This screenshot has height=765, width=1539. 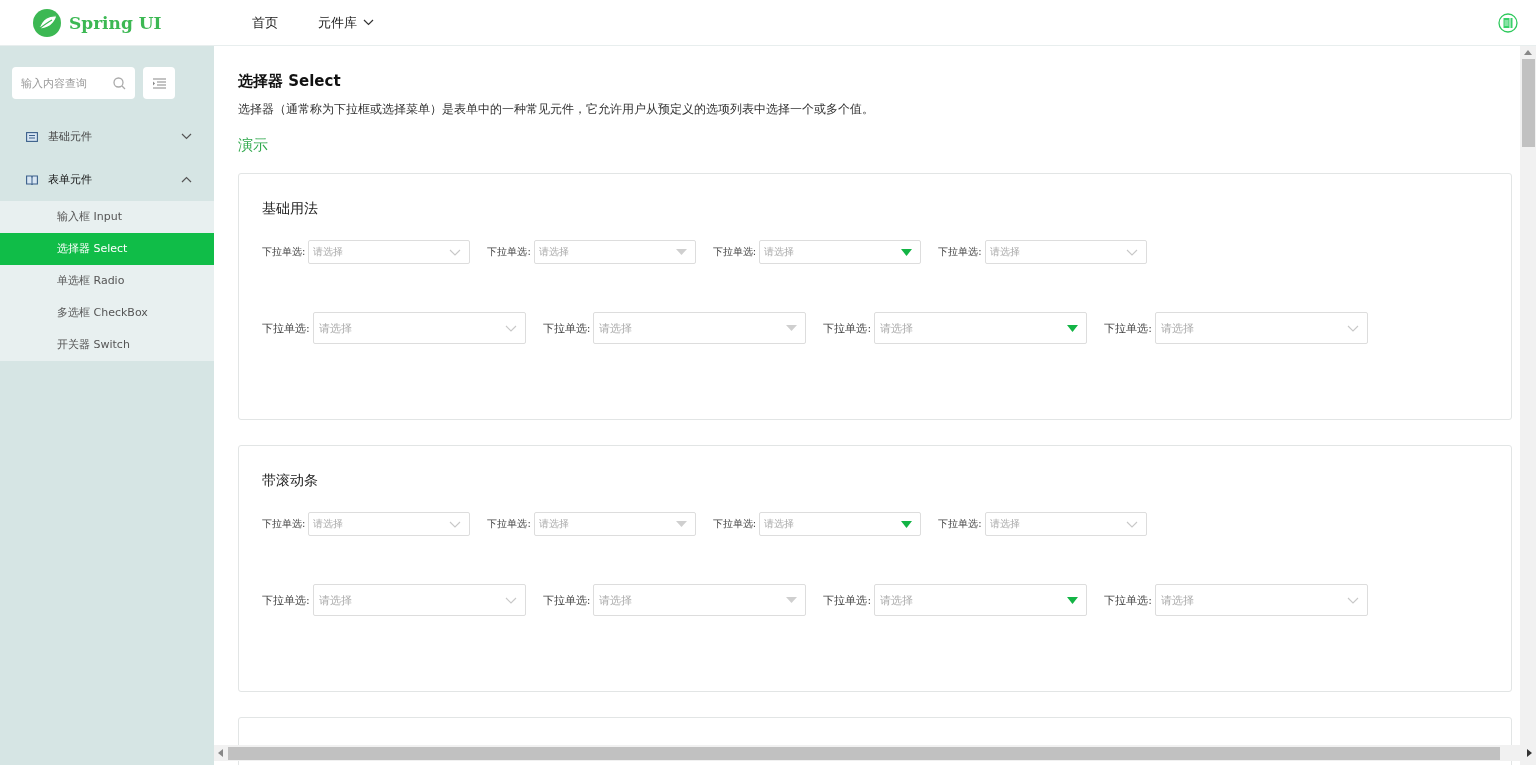 I want to click on sidebar-group: 基础元件, so click(x=107, y=136).